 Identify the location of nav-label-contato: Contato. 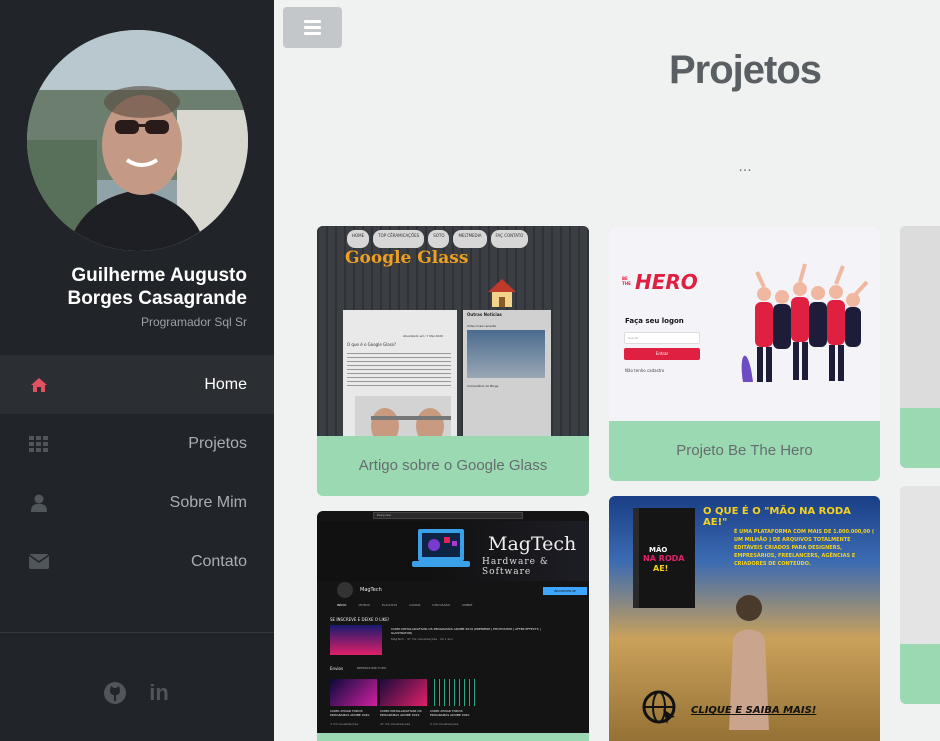
(218, 561).